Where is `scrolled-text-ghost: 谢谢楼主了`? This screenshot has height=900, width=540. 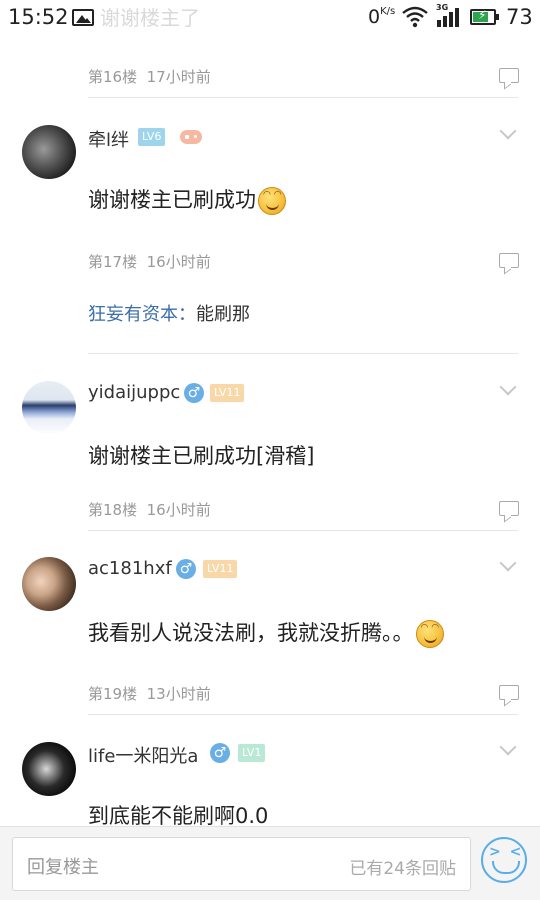 scrolled-text-ghost: 谢谢楼主了 is located at coordinates (150, 18).